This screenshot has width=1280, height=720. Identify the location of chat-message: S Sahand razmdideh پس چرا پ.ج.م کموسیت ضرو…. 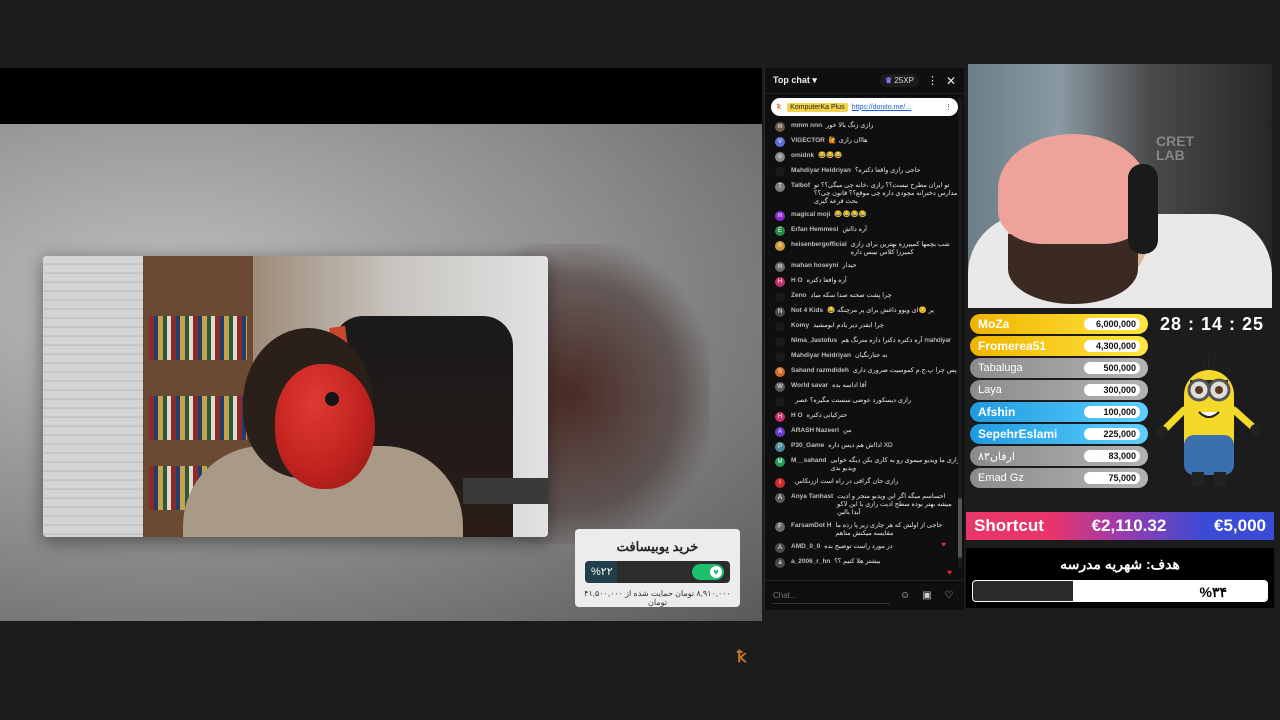
(867, 372).